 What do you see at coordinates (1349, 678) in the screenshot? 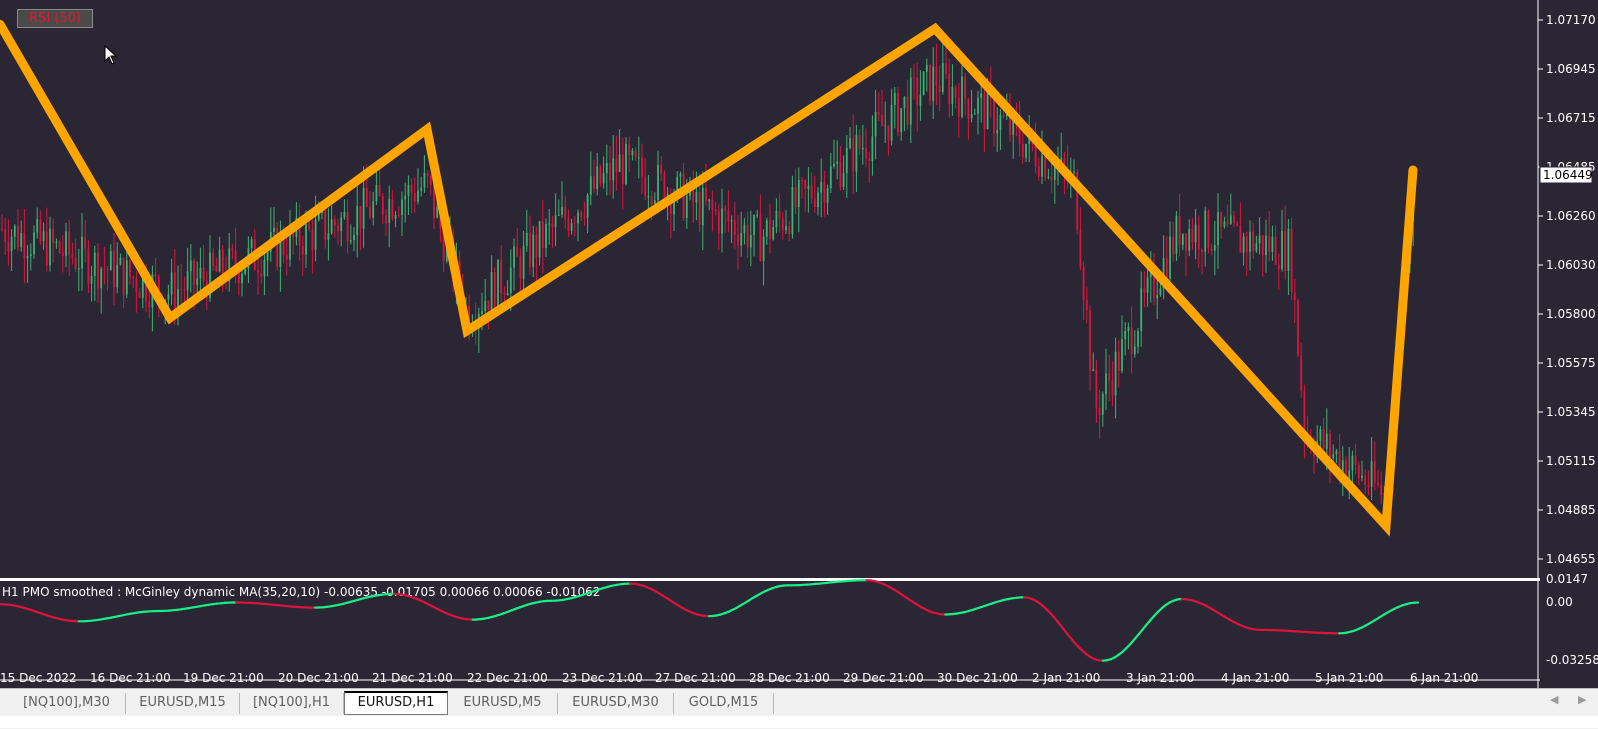
I see `time-tick-label: 5 Jan 21:00` at bounding box center [1349, 678].